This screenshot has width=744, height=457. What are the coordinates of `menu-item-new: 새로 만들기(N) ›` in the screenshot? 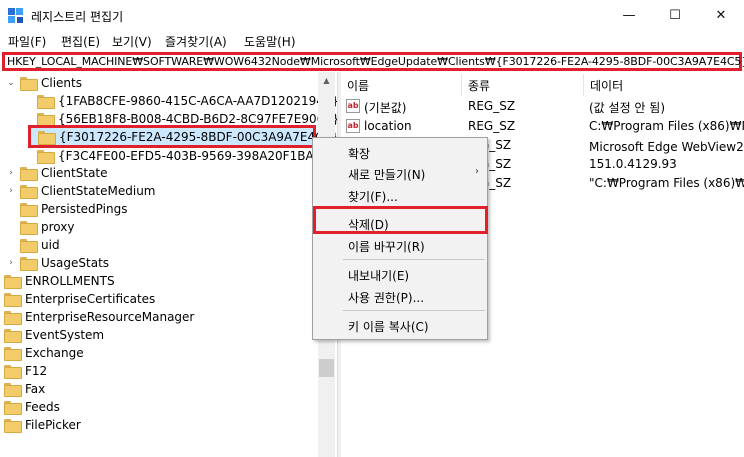 It's located at (401, 173).